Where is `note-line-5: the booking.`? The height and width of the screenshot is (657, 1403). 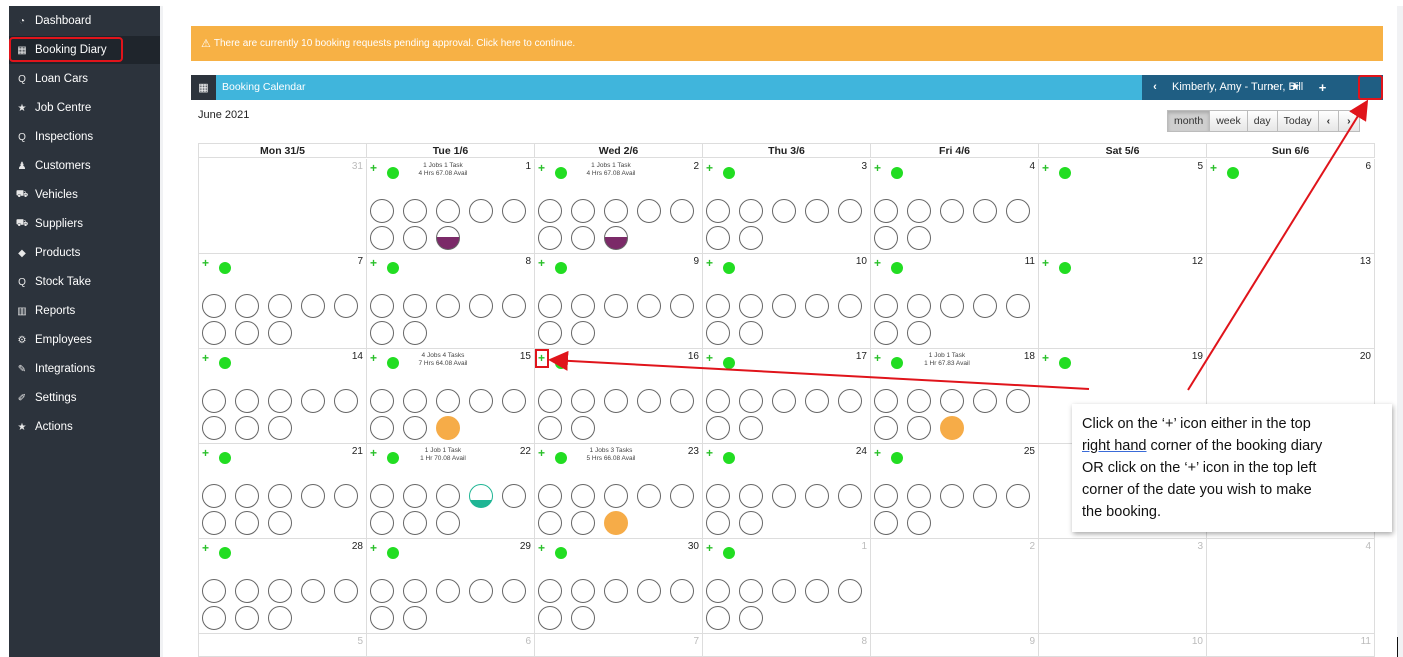
note-line-5: the booking. is located at coordinates (1122, 512).